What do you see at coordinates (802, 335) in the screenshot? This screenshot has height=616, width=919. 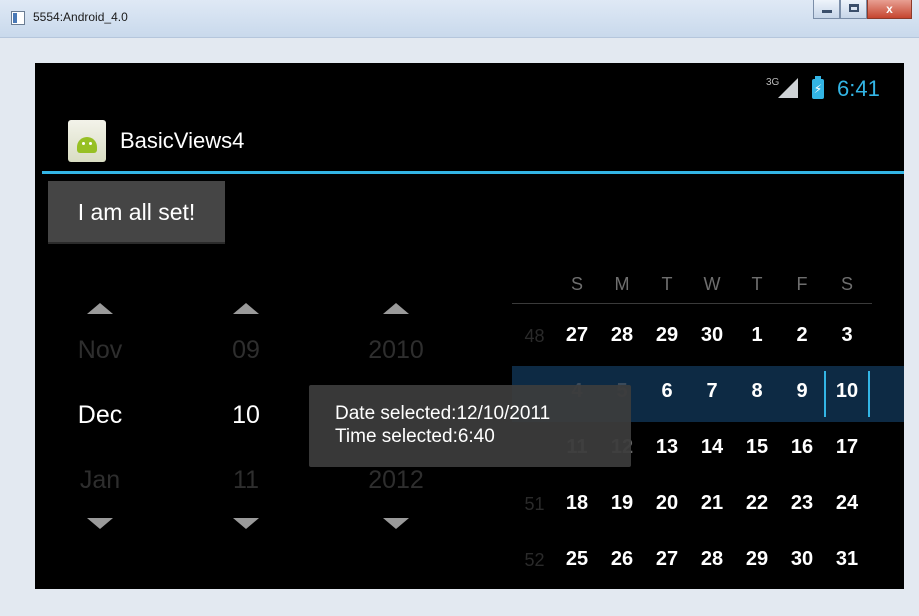 I see `calendar-day: 2` at bounding box center [802, 335].